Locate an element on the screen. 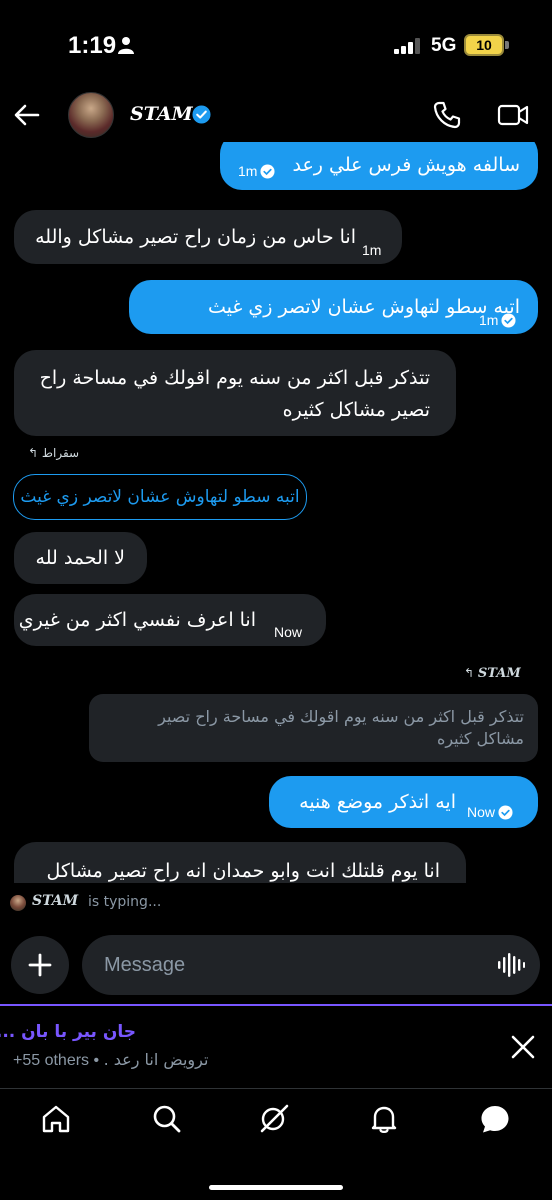 The image size is (552, 1200). back-arrow-icon is located at coordinates (27, 115).